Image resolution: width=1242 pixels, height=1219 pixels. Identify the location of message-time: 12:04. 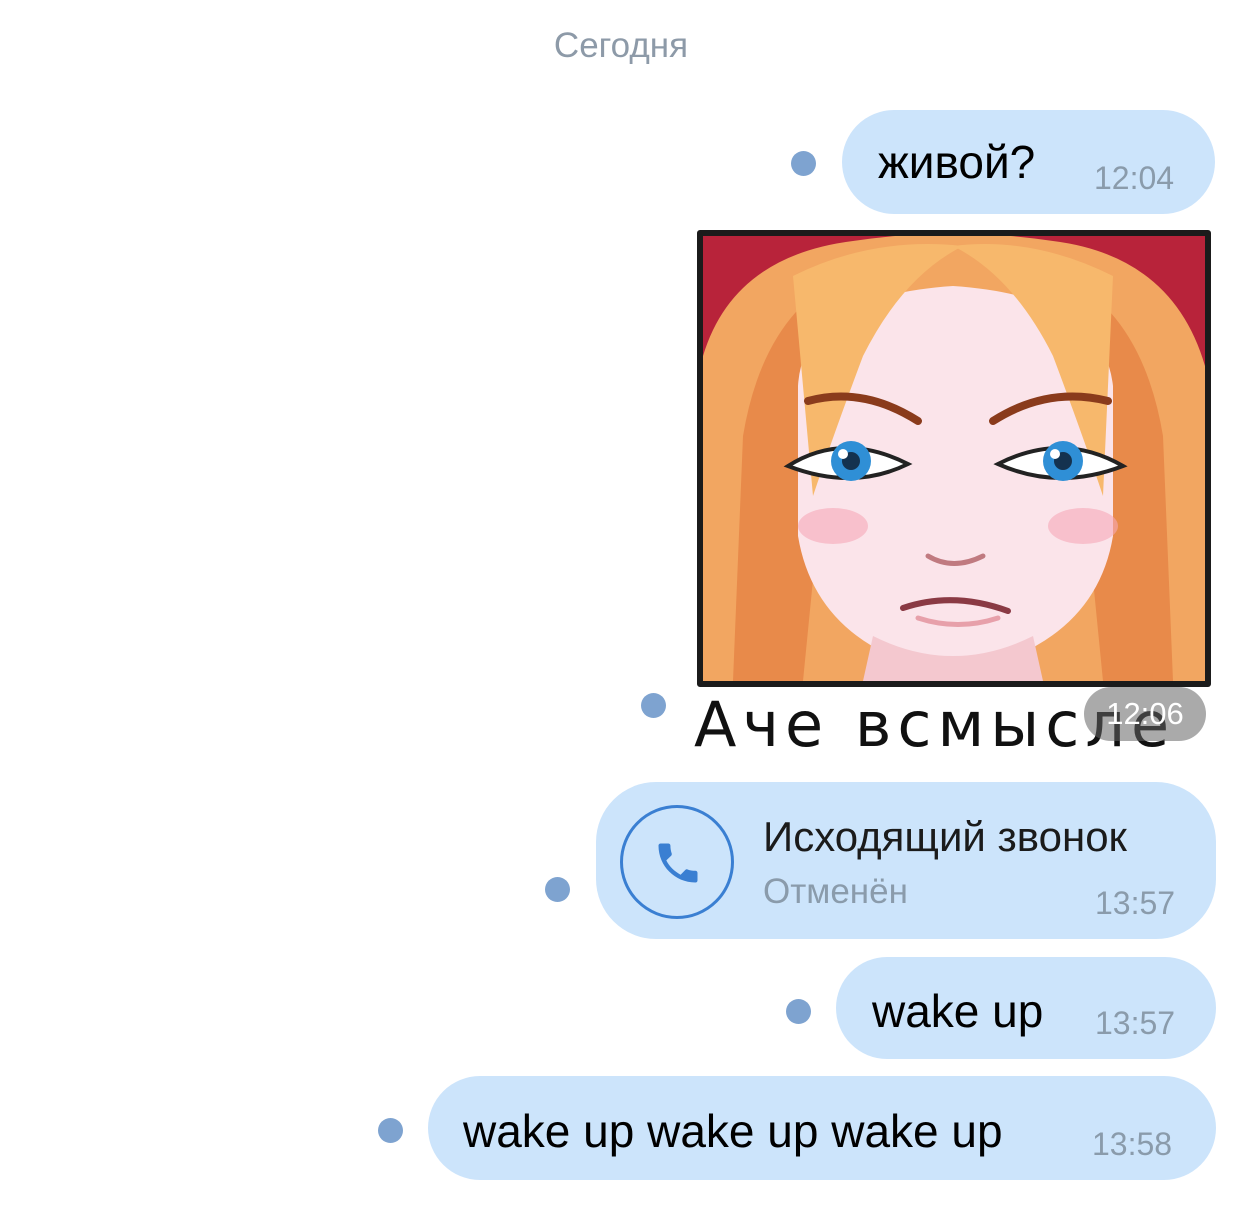
(1134, 178).